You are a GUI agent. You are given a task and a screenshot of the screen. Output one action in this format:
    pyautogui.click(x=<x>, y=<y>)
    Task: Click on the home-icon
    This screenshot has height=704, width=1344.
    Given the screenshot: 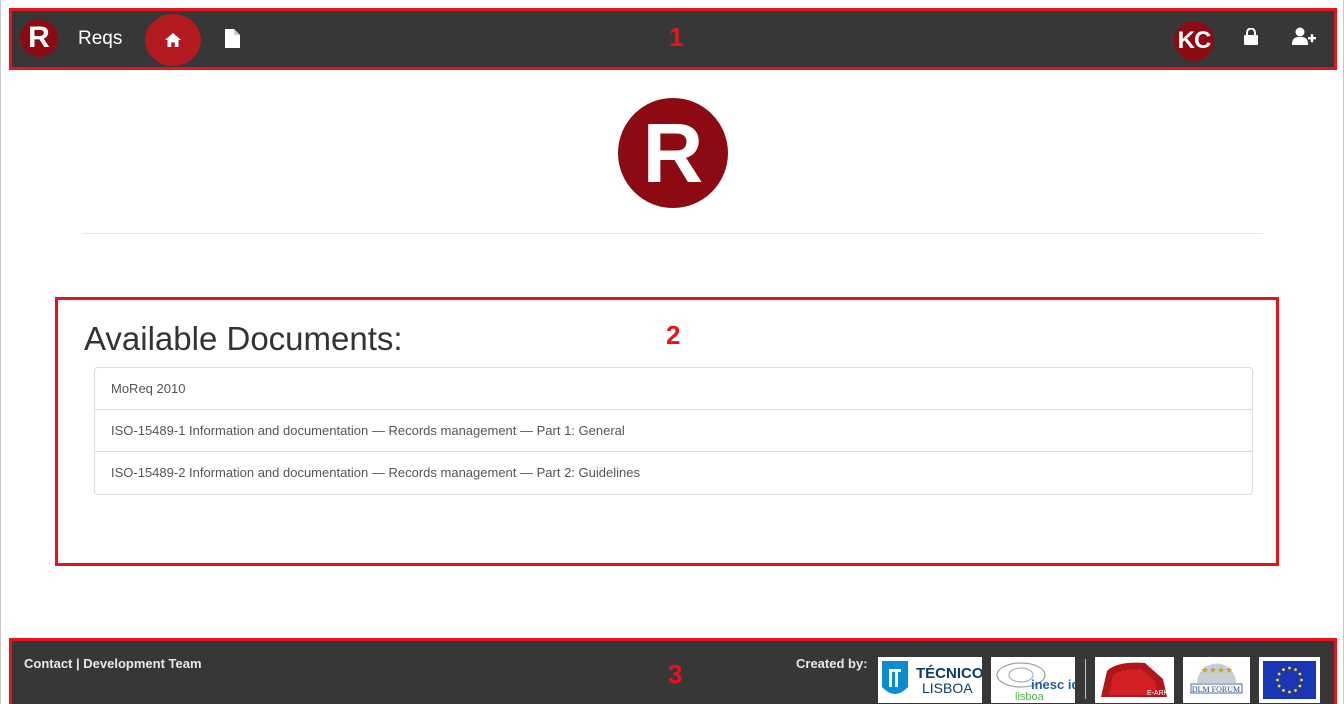 What is the action you would take?
    pyautogui.click(x=173, y=40)
    